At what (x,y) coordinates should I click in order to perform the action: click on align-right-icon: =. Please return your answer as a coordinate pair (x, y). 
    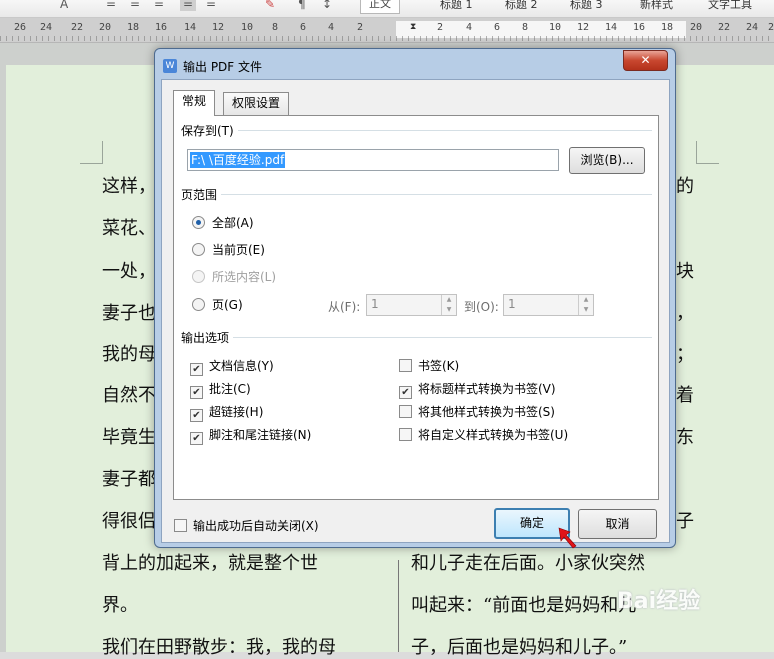
    Looking at the image, I should click on (159, 5).